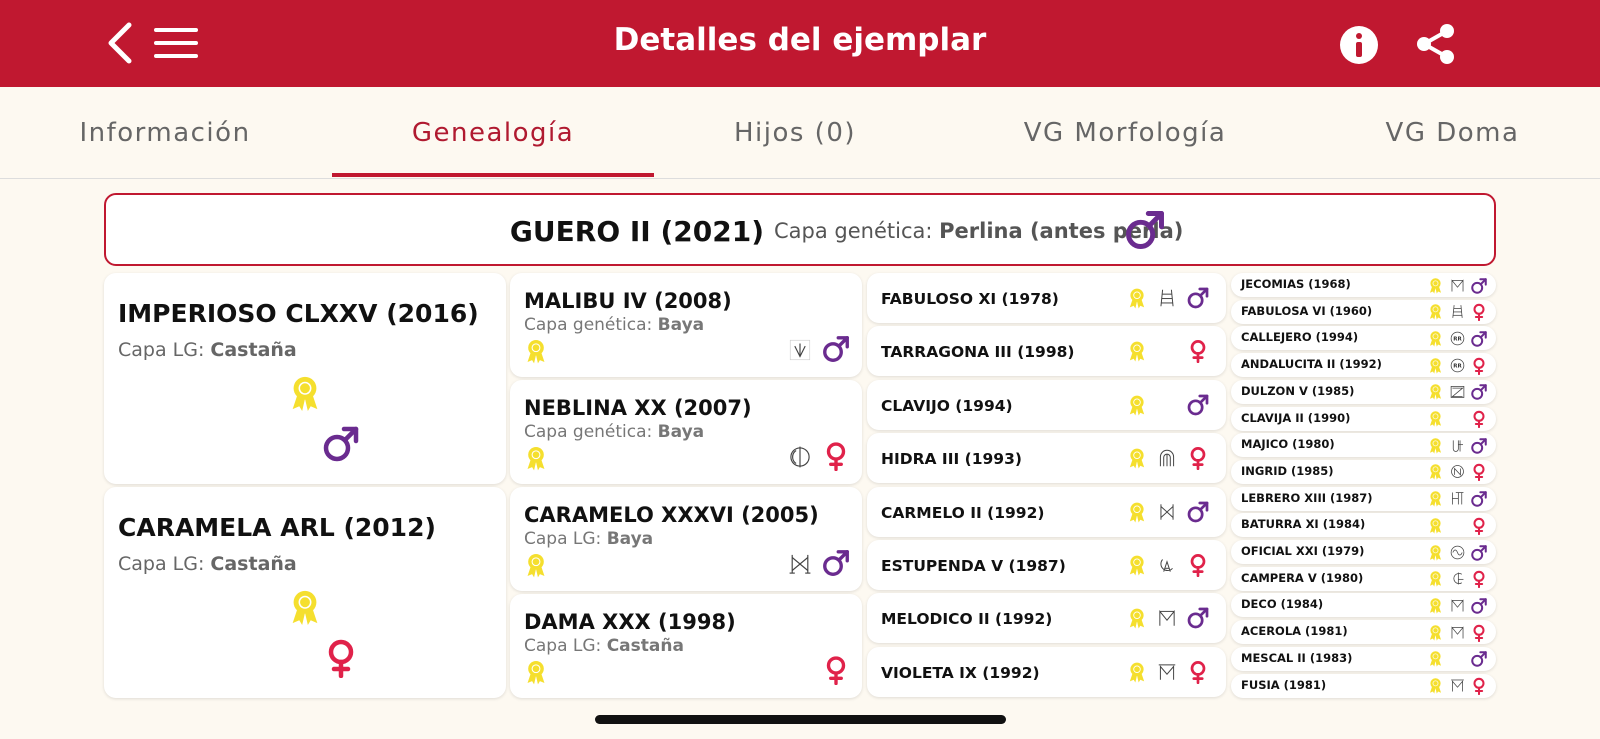  I want to click on great-grandparent-card: TARRAGONA III (1998), so click(1046, 351).